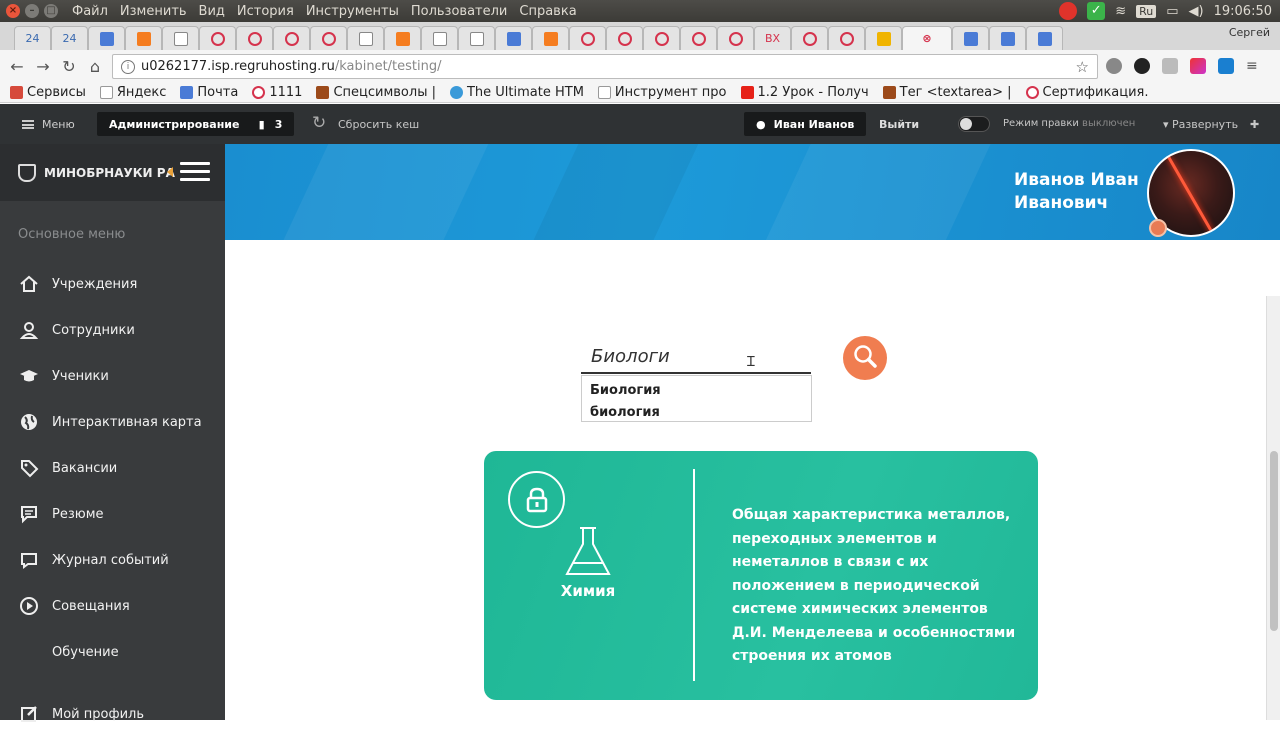  I want to click on bookmark-item: Инструмент про, so click(662, 92).